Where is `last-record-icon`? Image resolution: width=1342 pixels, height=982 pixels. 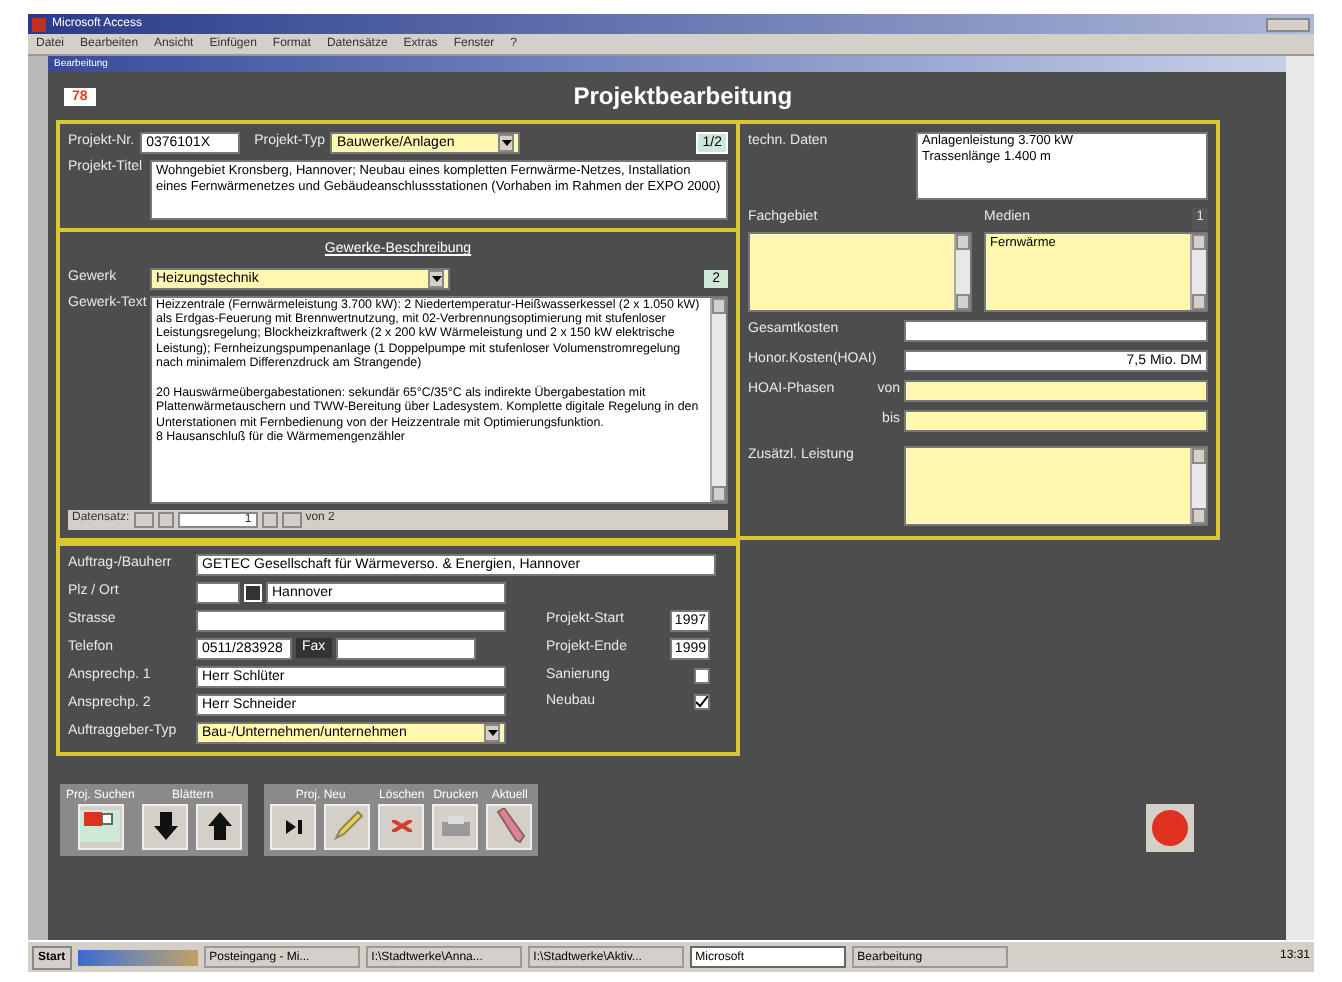 last-record-icon is located at coordinates (293, 826).